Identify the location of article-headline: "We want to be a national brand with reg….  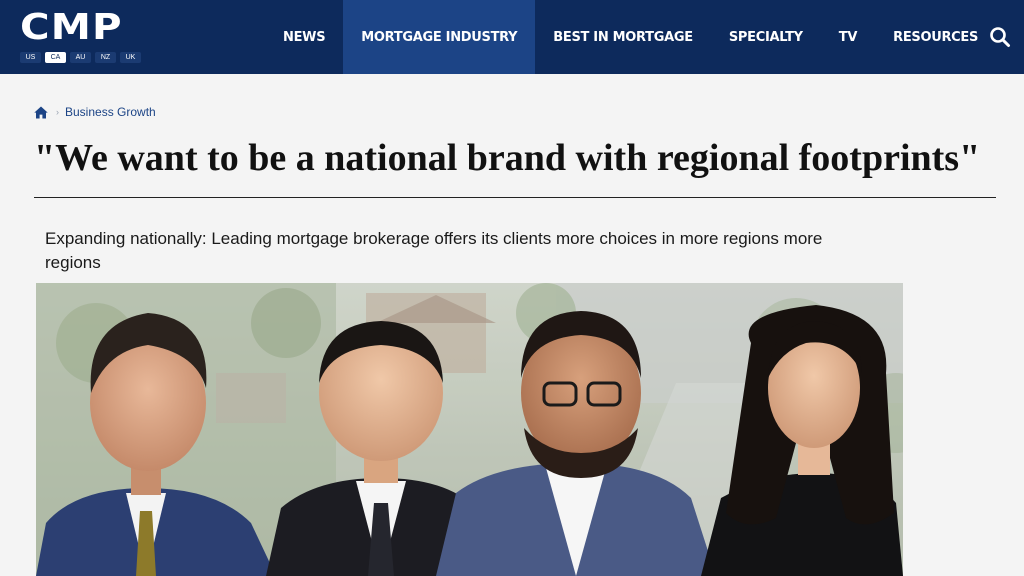
(507, 158).